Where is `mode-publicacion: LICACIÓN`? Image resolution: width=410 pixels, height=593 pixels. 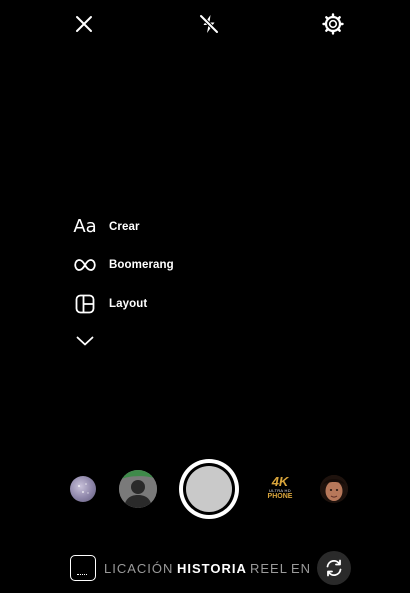
mode-publicacion: LICACIÓN is located at coordinates (138, 568).